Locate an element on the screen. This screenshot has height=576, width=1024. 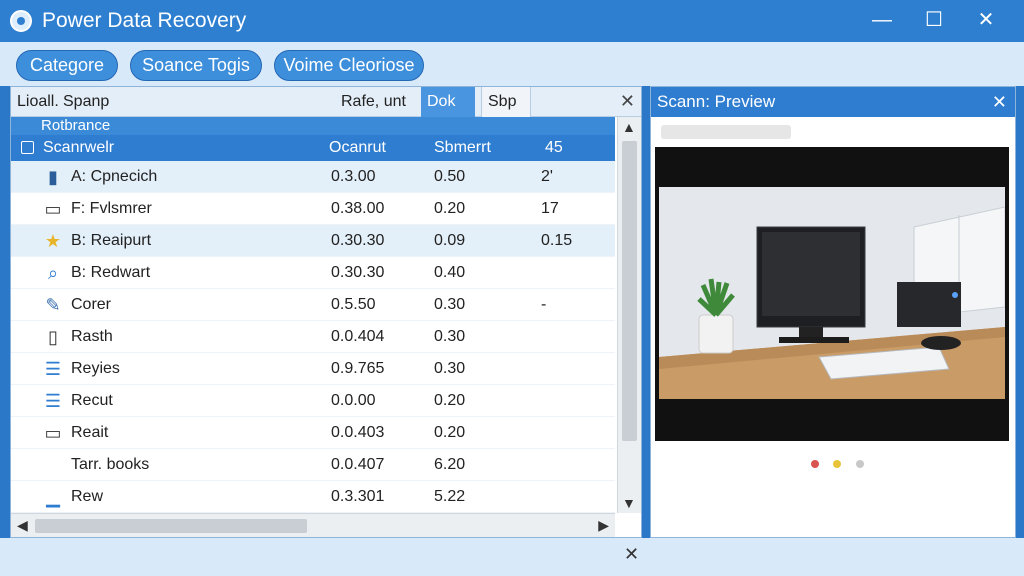
column-header-ocanrut: Ocanrut is located at coordinates (357, 148).